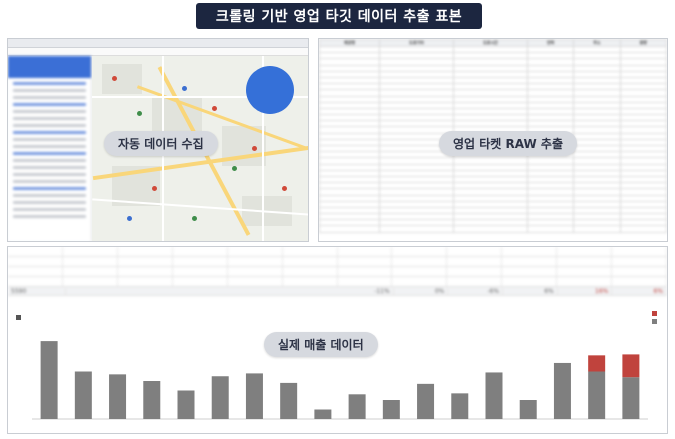  I want to click on browser-tabbar, so click(158, 43).